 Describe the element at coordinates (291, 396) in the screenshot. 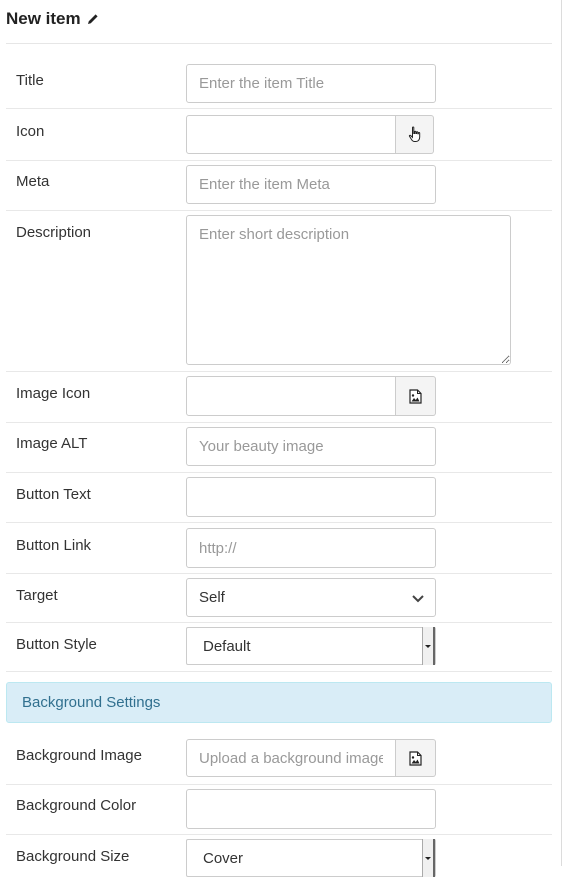

I see `image-icon-input` at that location.